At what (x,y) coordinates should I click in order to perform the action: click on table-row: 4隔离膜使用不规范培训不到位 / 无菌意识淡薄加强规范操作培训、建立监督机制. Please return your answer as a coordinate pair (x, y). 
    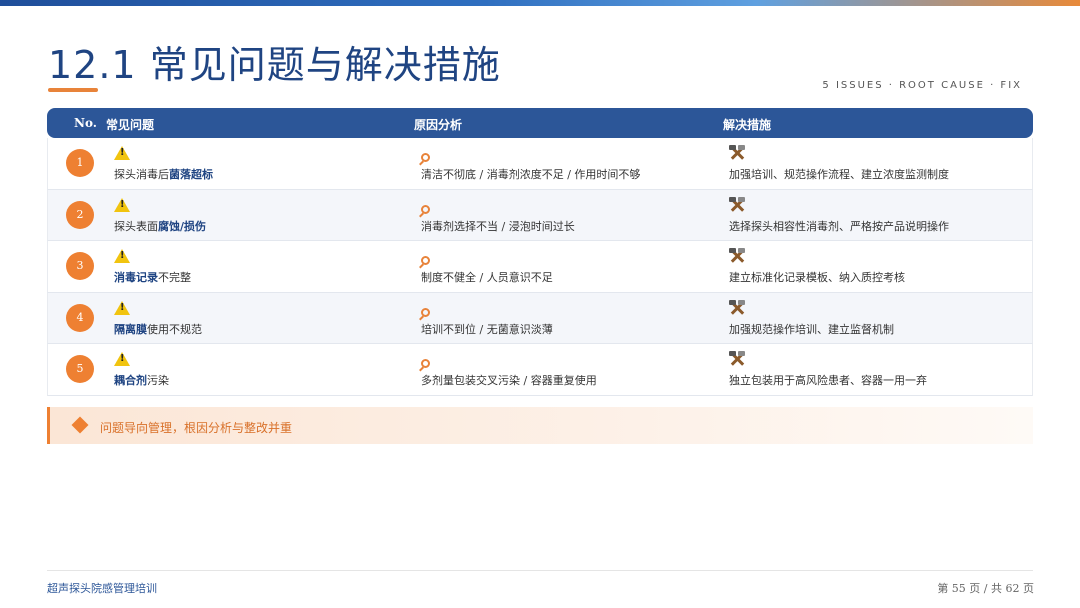
    Looking at the image, I should click on (540, 318).